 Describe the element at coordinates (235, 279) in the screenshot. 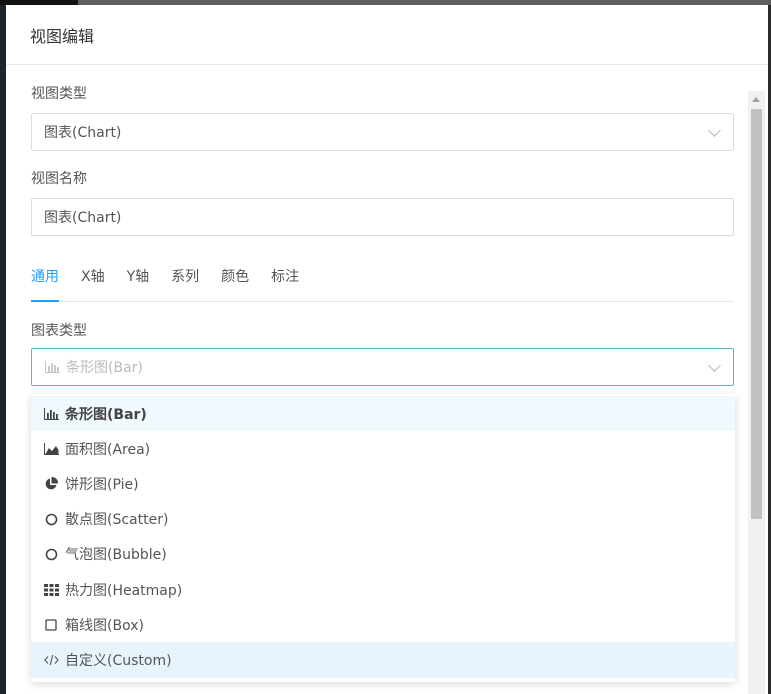

I see `tab-color: 颜色` at that location.